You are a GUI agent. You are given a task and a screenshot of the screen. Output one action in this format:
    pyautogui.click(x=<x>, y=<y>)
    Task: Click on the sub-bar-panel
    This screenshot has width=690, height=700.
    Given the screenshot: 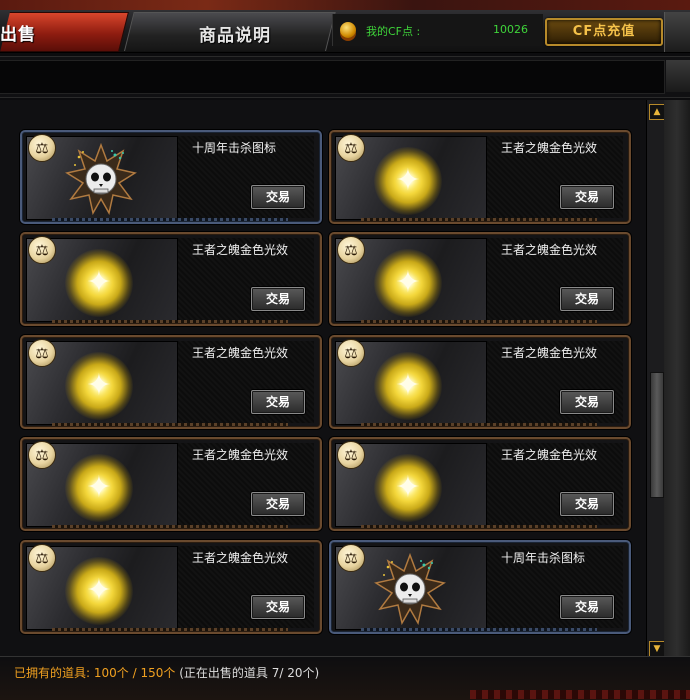 What is the action you would take?
    pyautogui.click(x=332, y=77)
    